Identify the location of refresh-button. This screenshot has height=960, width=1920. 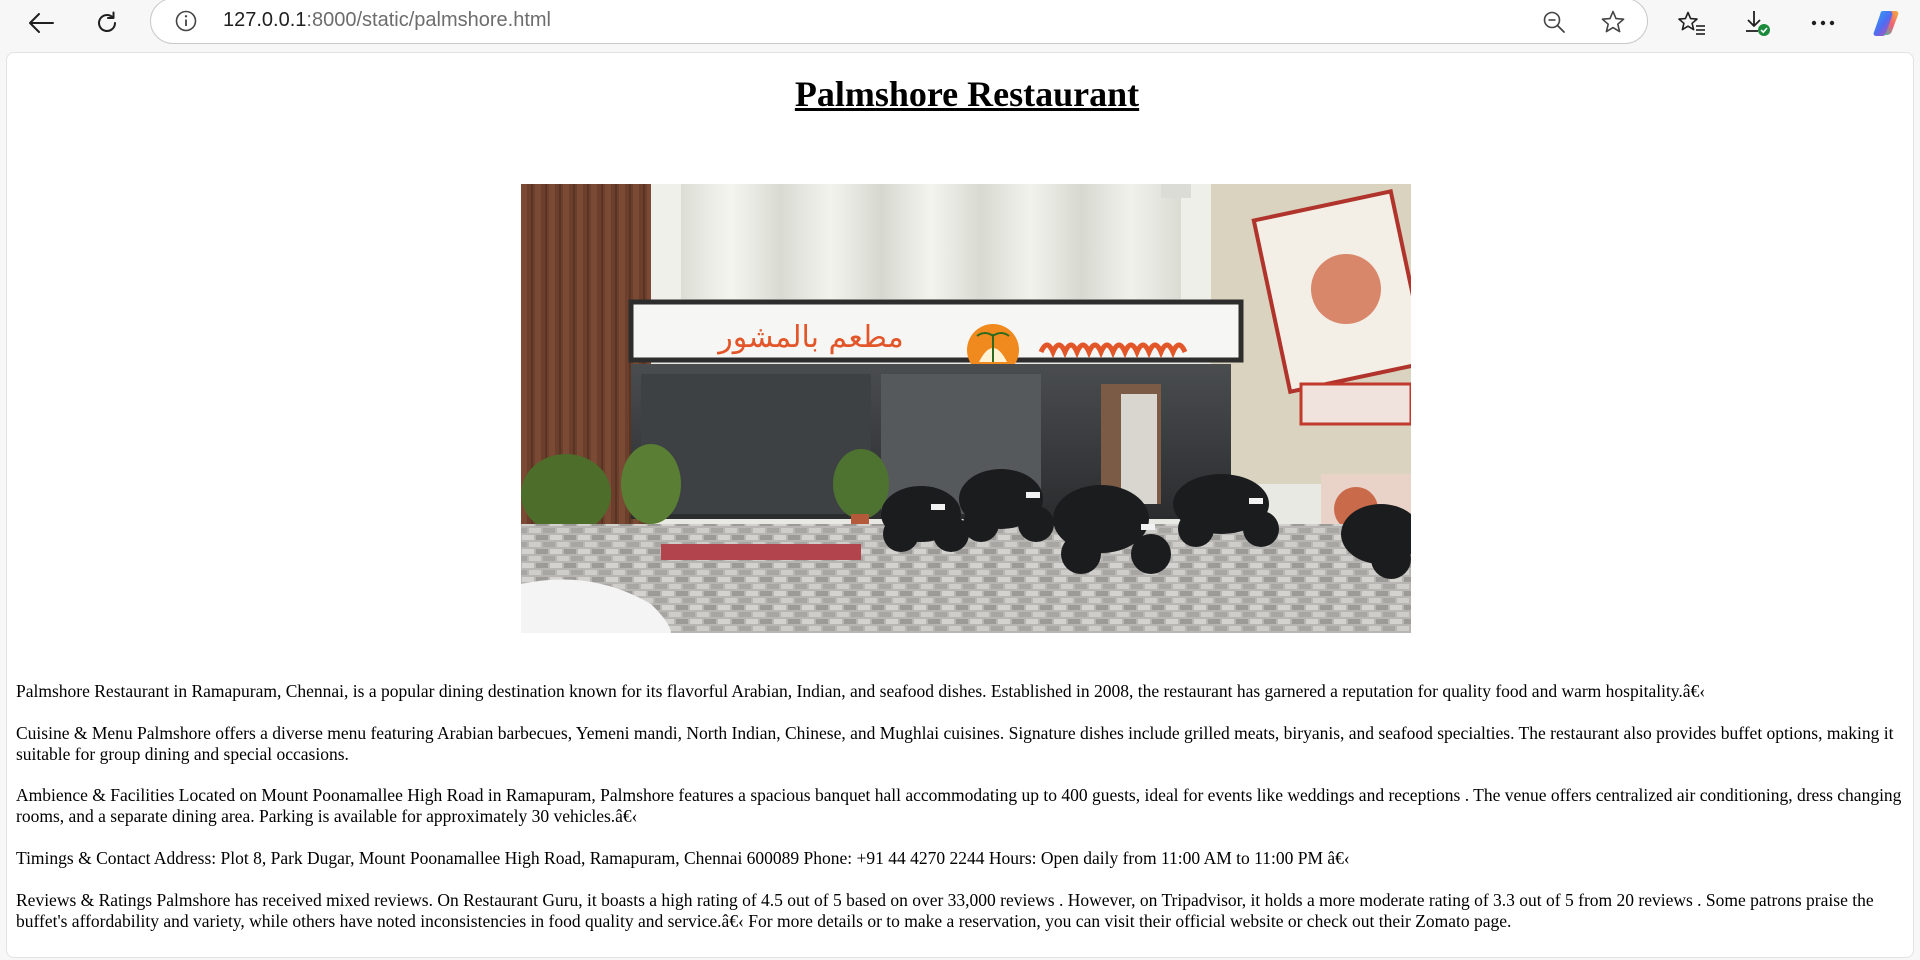
(107, 23).